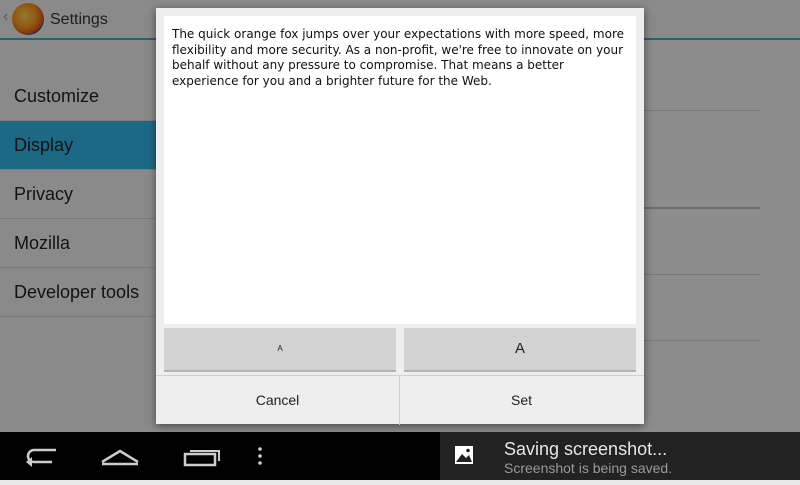 This screenshot has height=485, width=800. What do you see at coordinates (201, 456) in the screenshot?
I see `recent-apps-icon` at bounding box center [201, 456].